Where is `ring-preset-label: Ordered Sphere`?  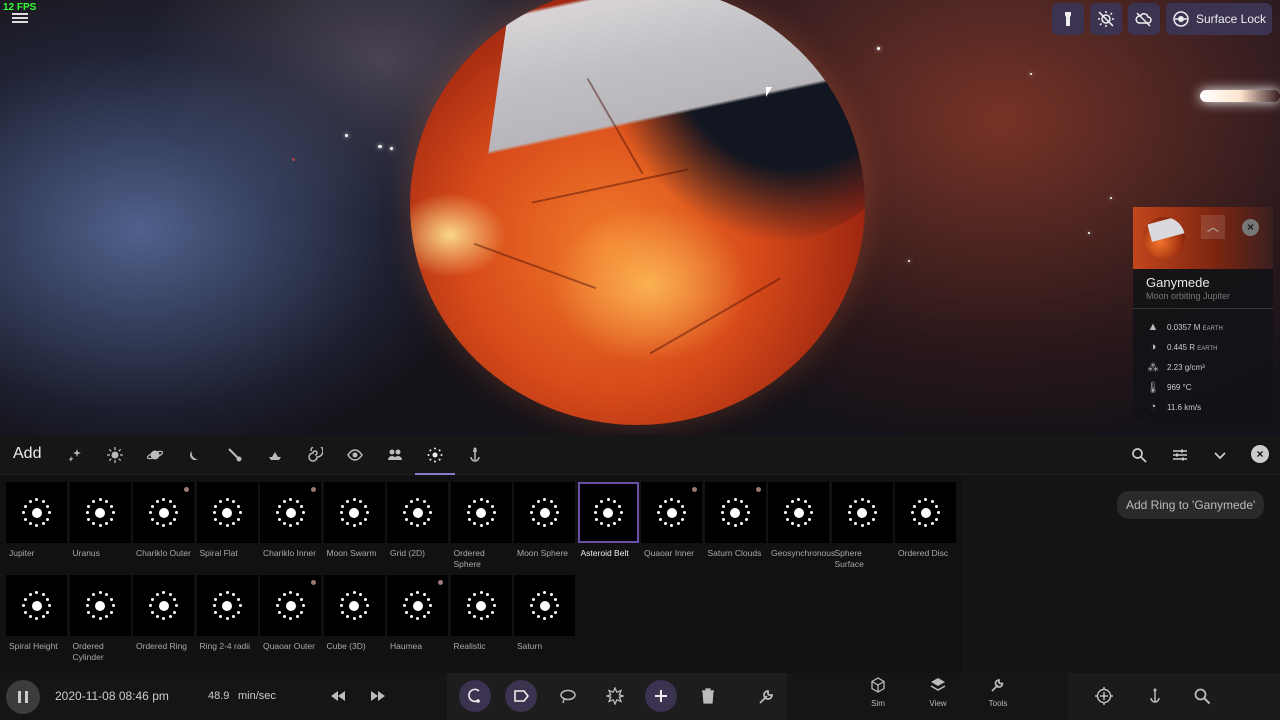 ring-preset-label: Ordered Sphere is located at coordinates (469, 558).